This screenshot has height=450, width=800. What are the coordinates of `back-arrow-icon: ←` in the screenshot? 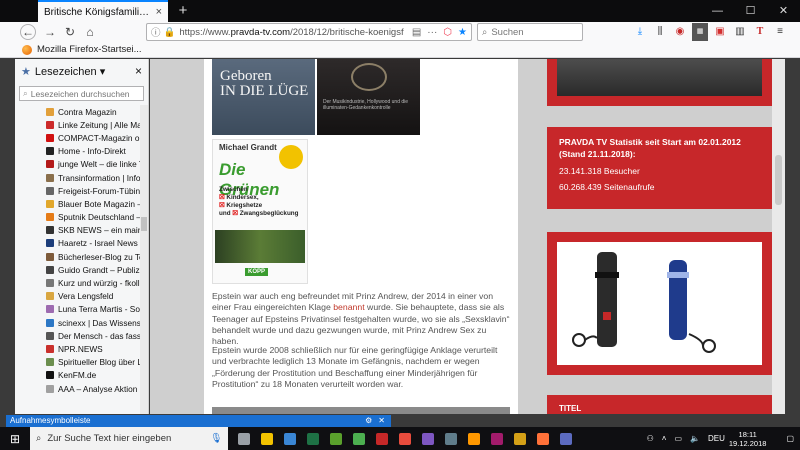 It's located at (28, 32).